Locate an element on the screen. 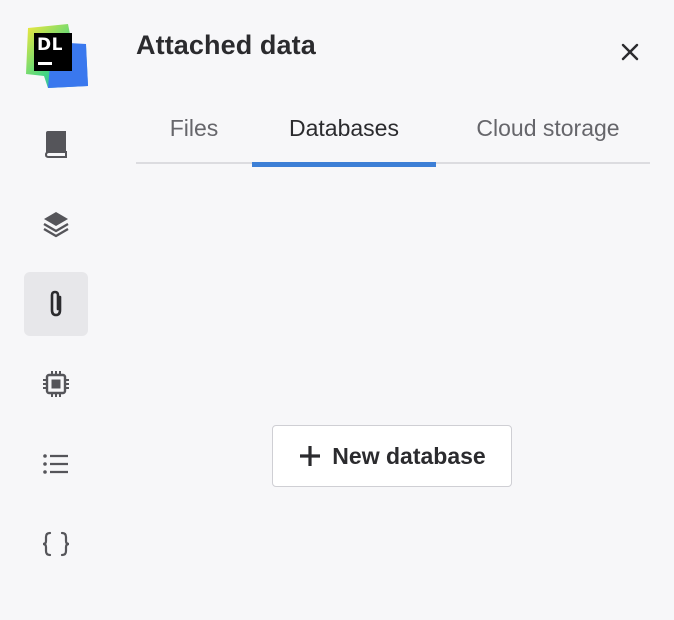  list-icon is located at coordinates (55, 464).